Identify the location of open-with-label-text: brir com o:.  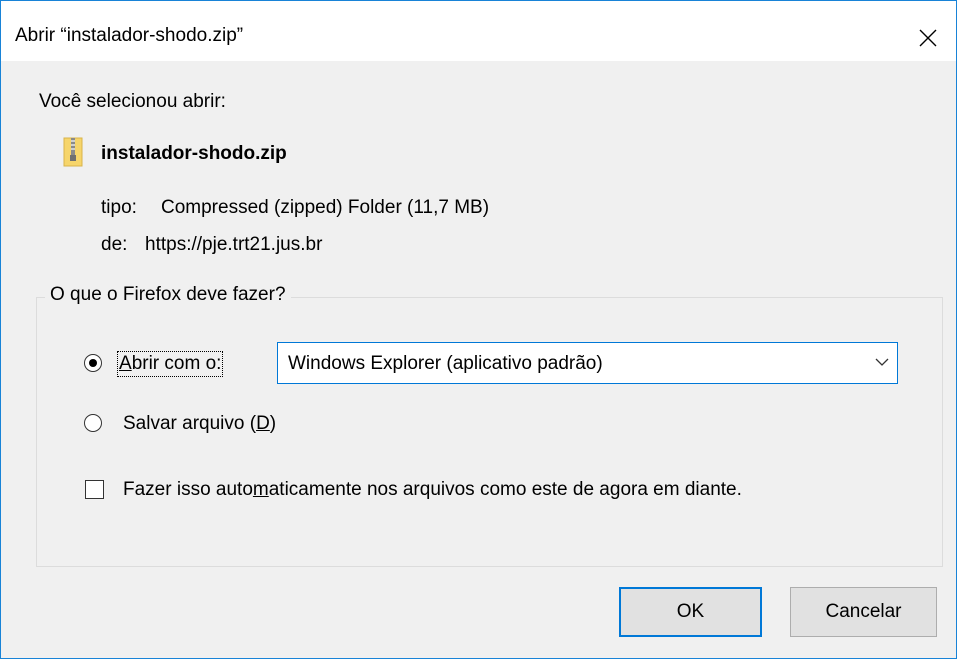
(176, 363).